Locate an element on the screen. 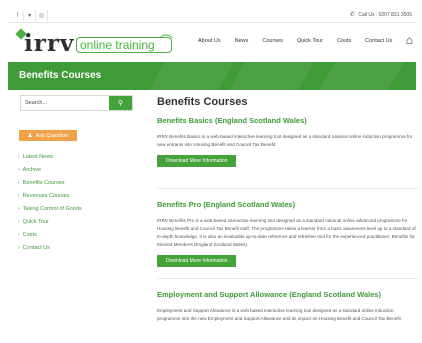 Image resolution: width=422 pixels, height=343 pixels. nav-courses: Courses is located at coordinates (272, 41).